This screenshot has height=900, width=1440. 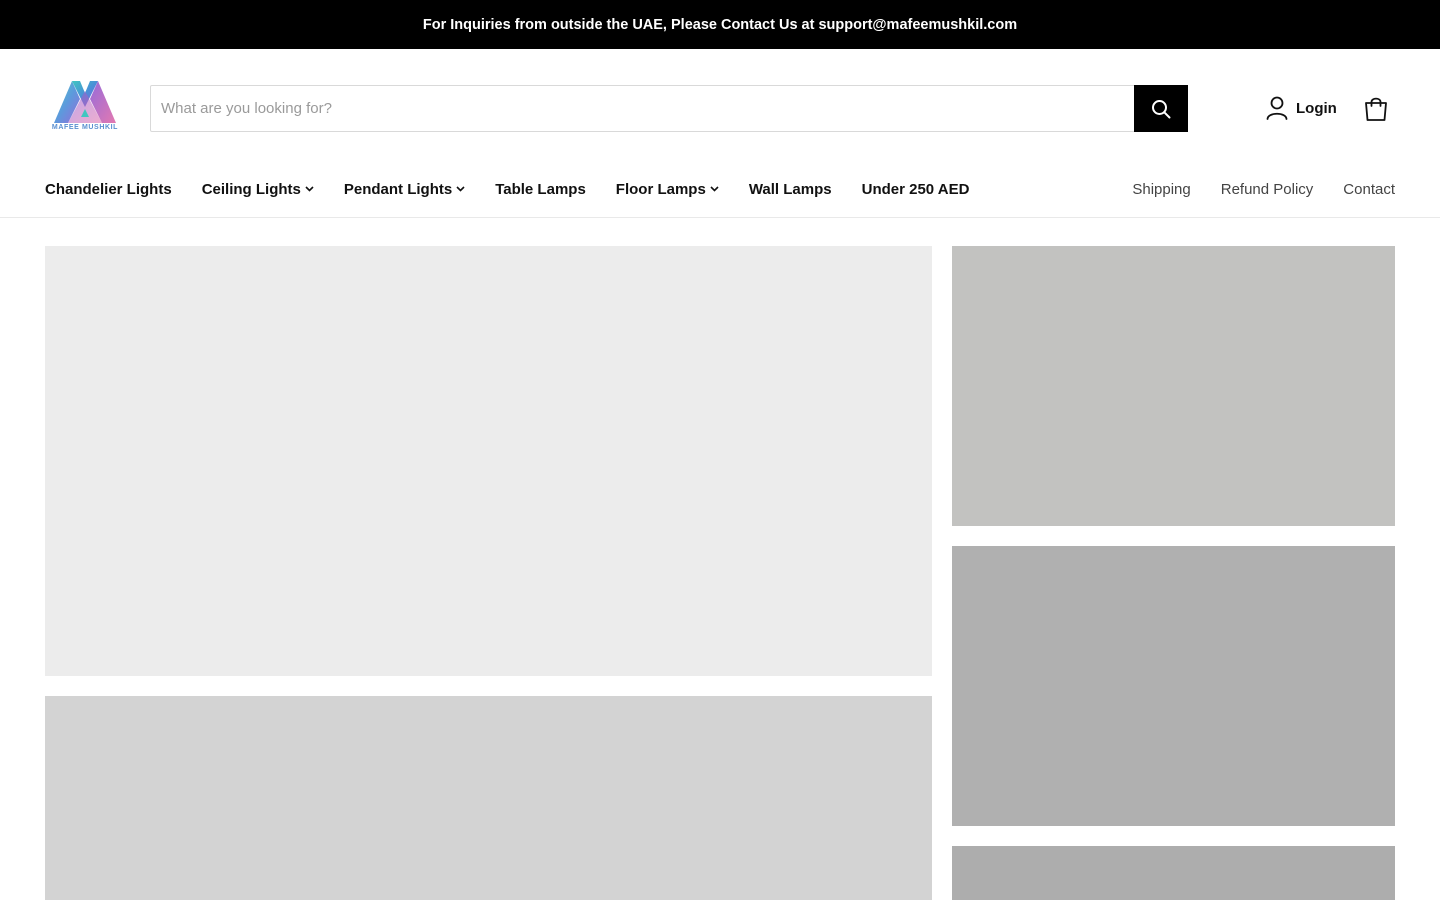 What do you see at coordinates (1369, 189) in the screenshot?
I see `nav-link-contact: Contact` at bounding box center [1369, 189].